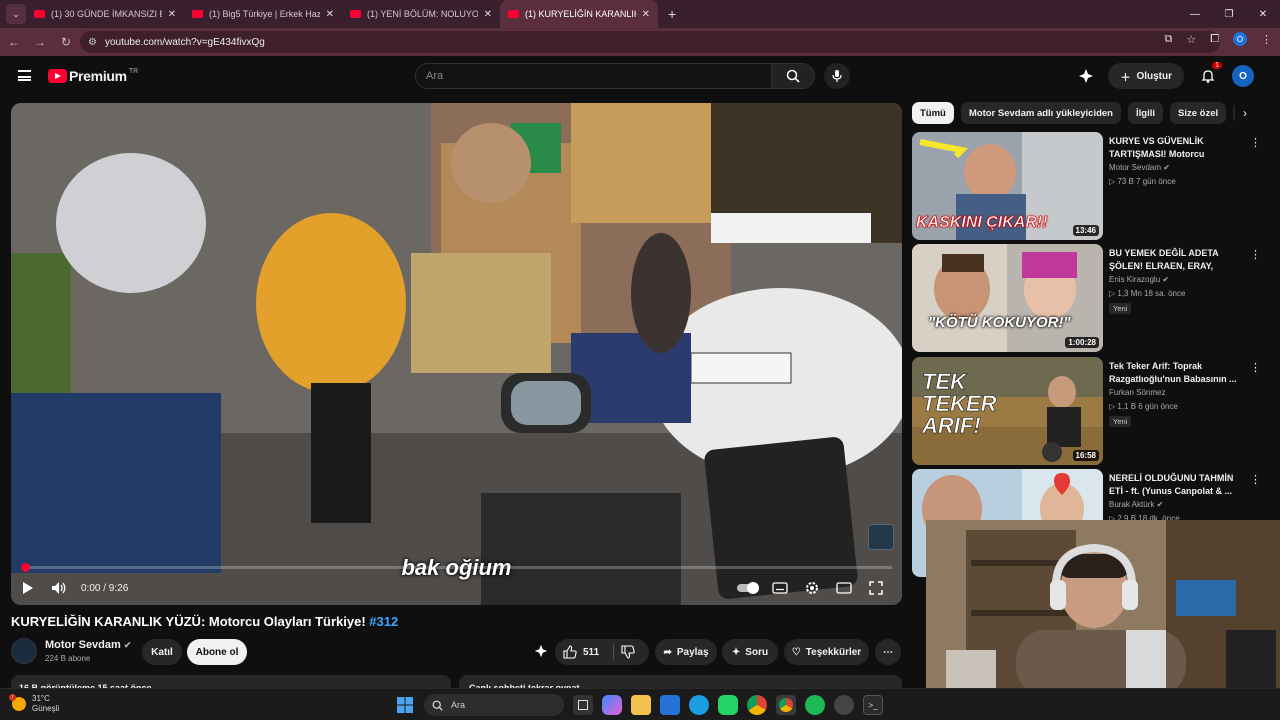  I want to click on forward-icon: →, so click(40, 42).